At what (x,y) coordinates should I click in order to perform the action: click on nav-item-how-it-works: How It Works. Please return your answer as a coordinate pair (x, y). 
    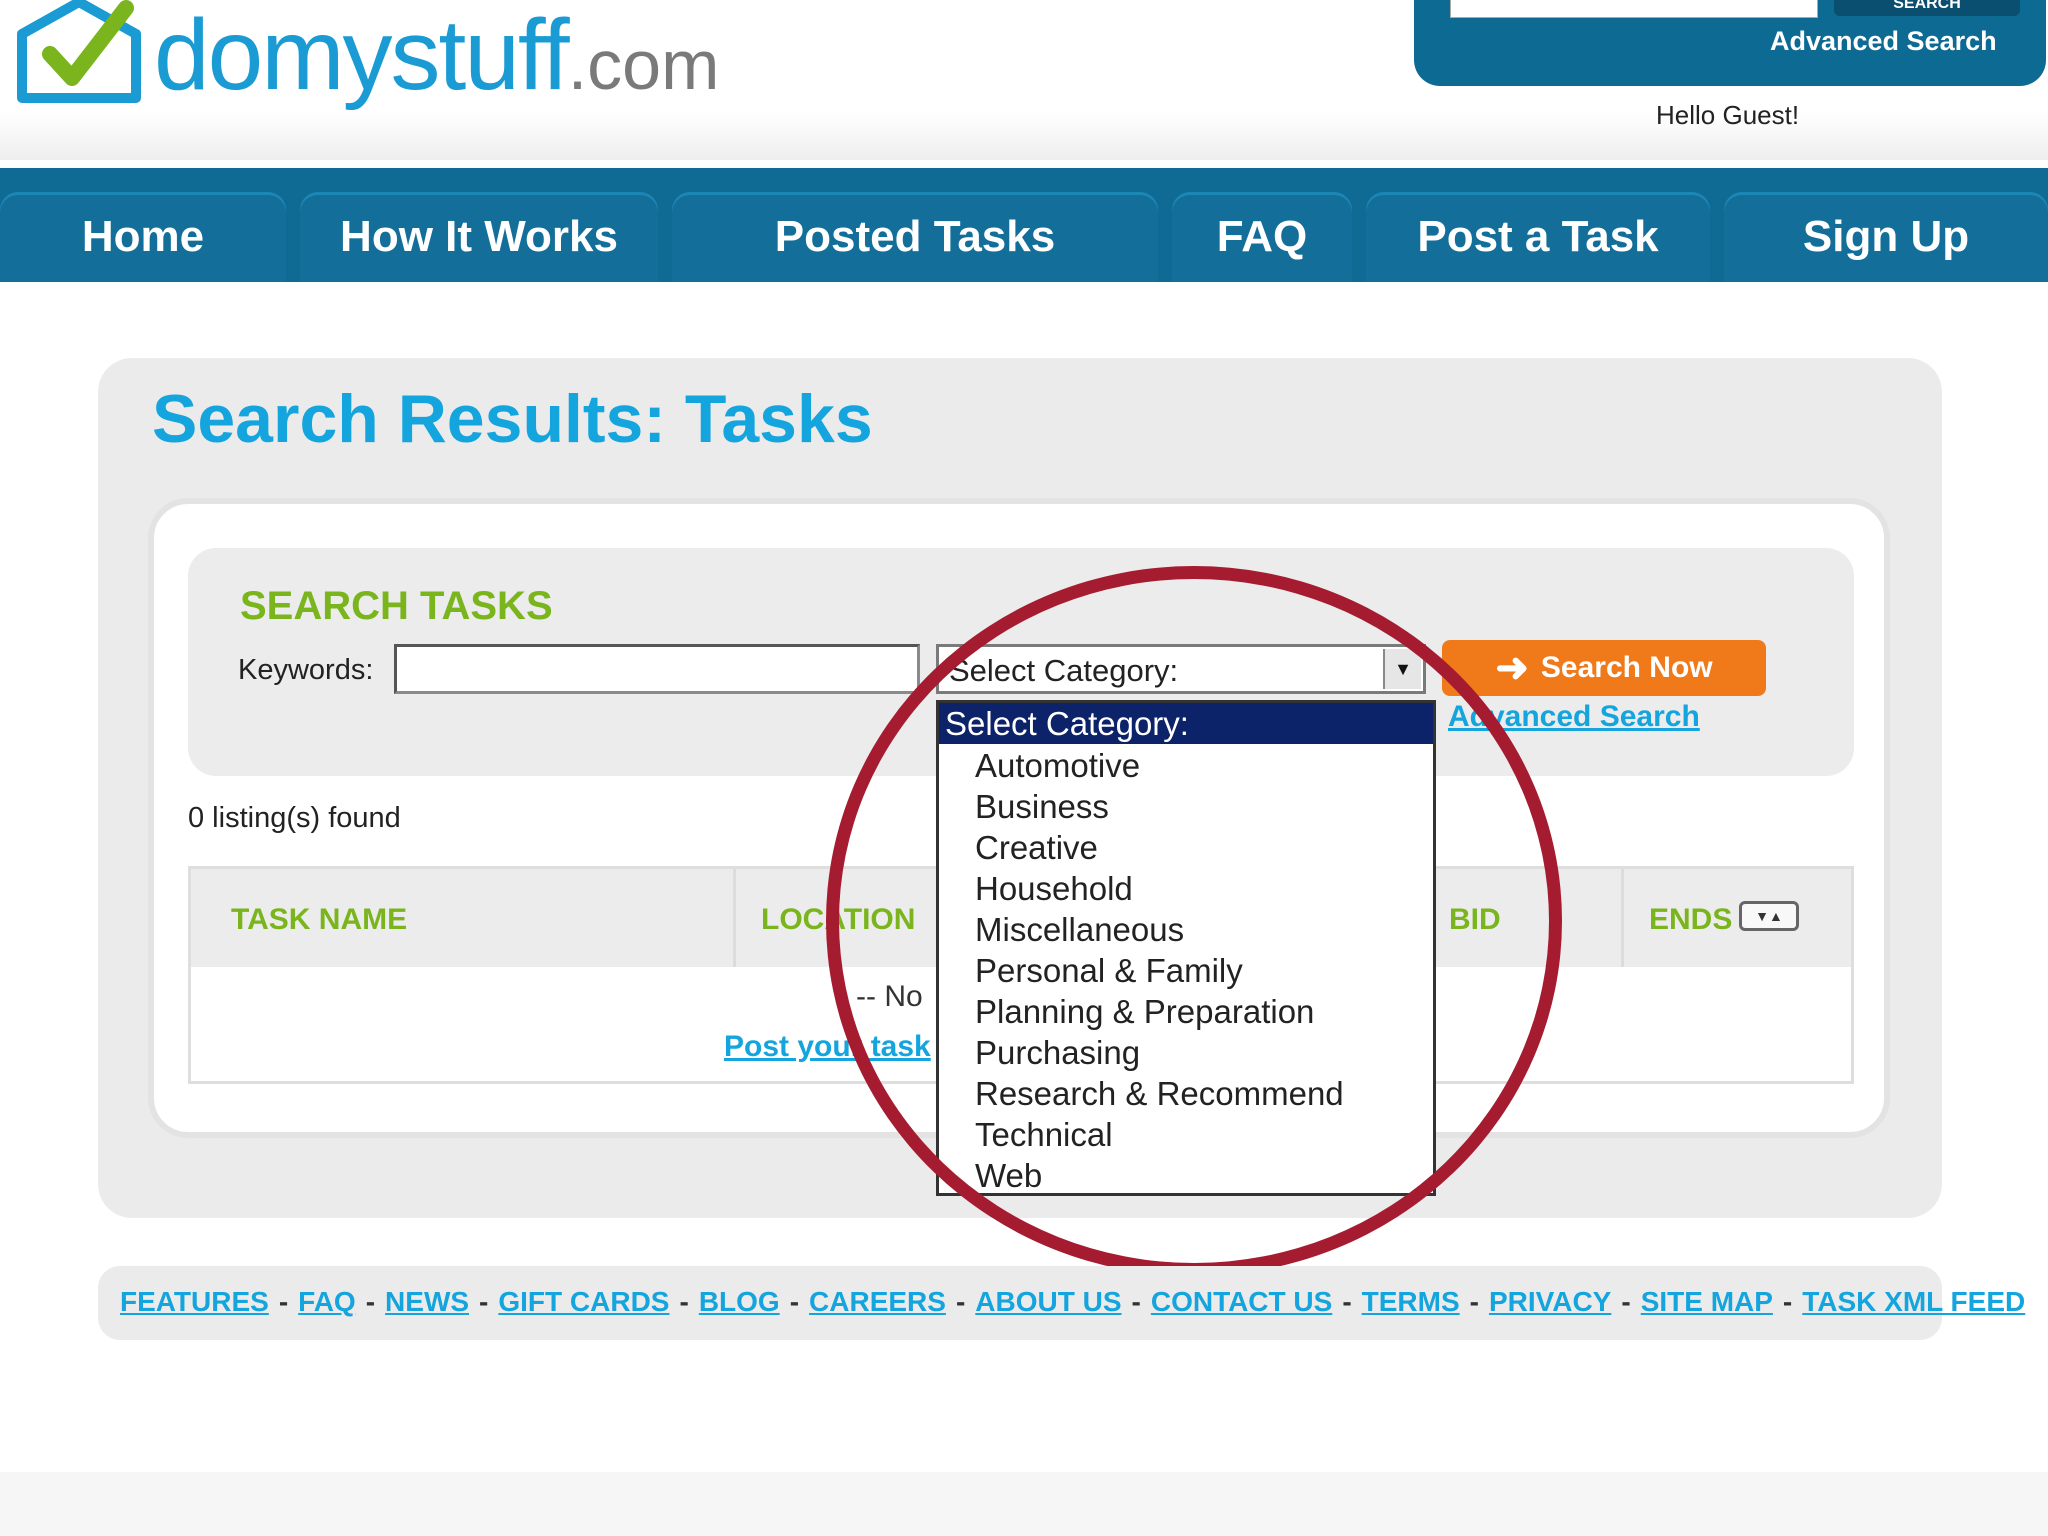
    Looking at the image, I should click on (479, 237).